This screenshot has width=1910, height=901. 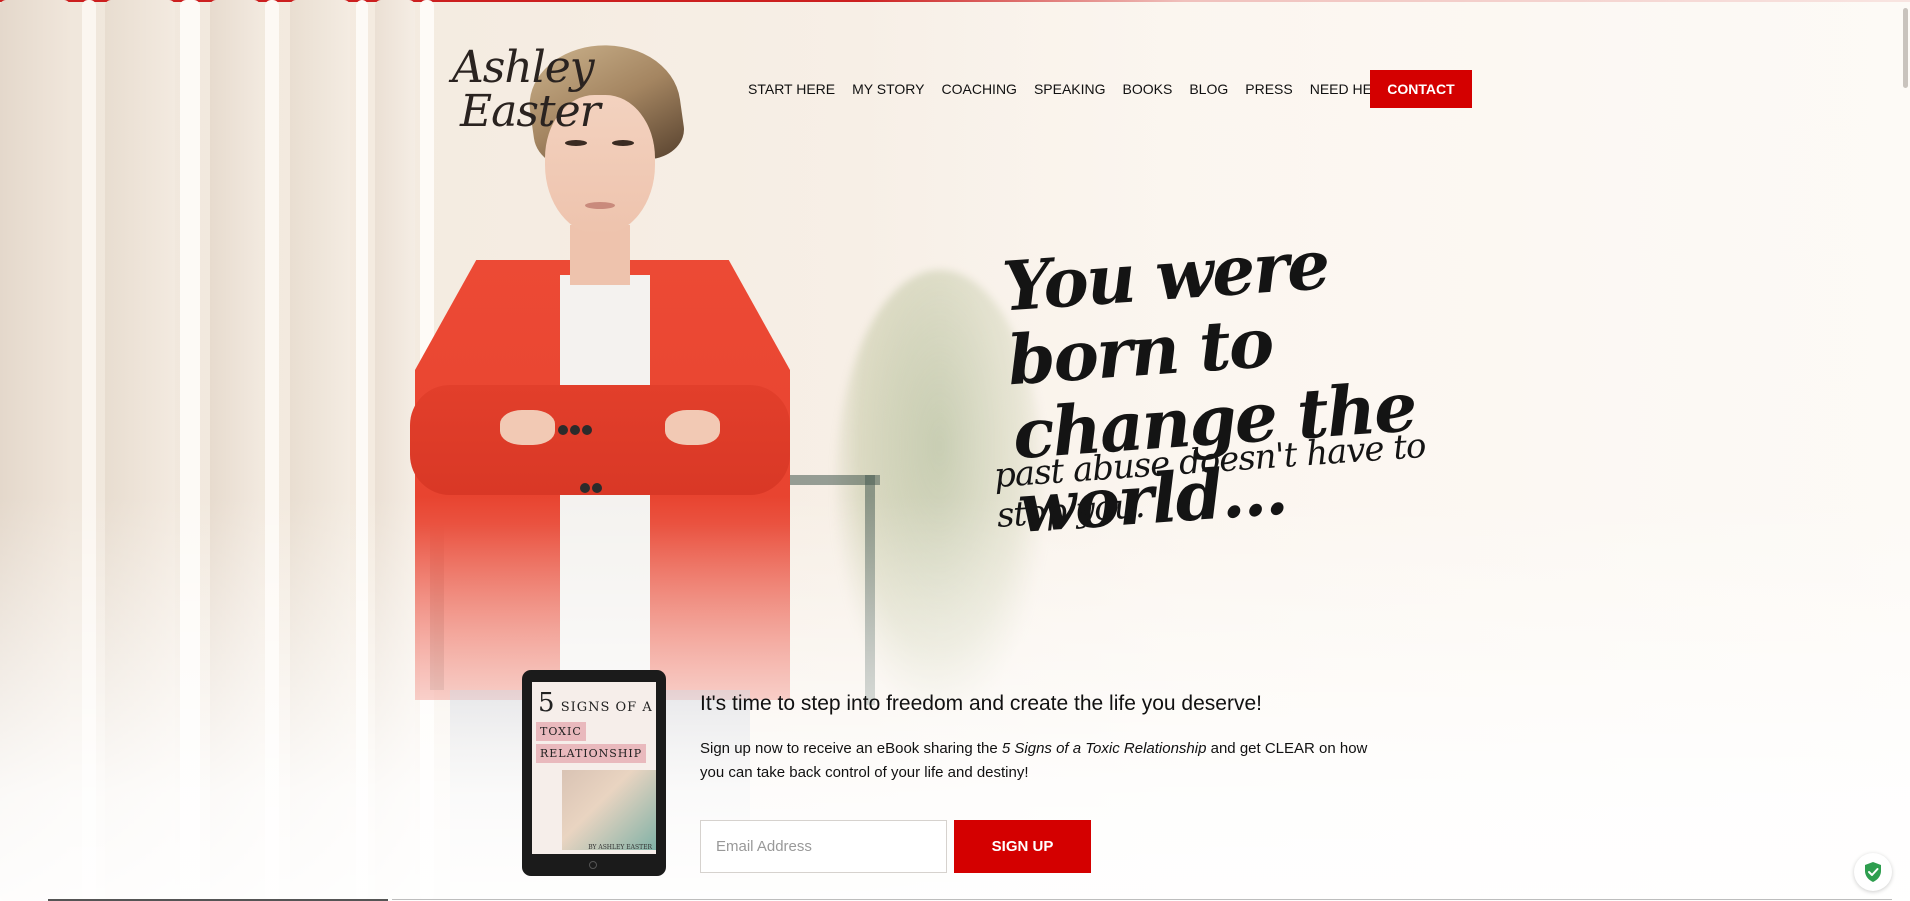 What do you see at coordinates (1022, 846) in the screenshot?
I see `sign-up-button: SIGN UP` at bounding box center [1022, 846].